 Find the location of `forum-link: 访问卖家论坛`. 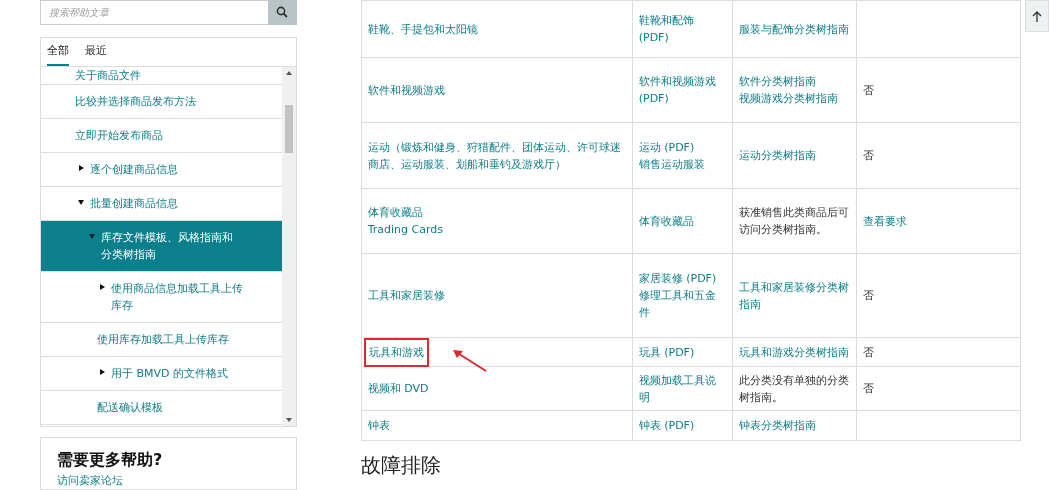

forum-link: 访问卖家论坛 is located at coordinates (168, 480).